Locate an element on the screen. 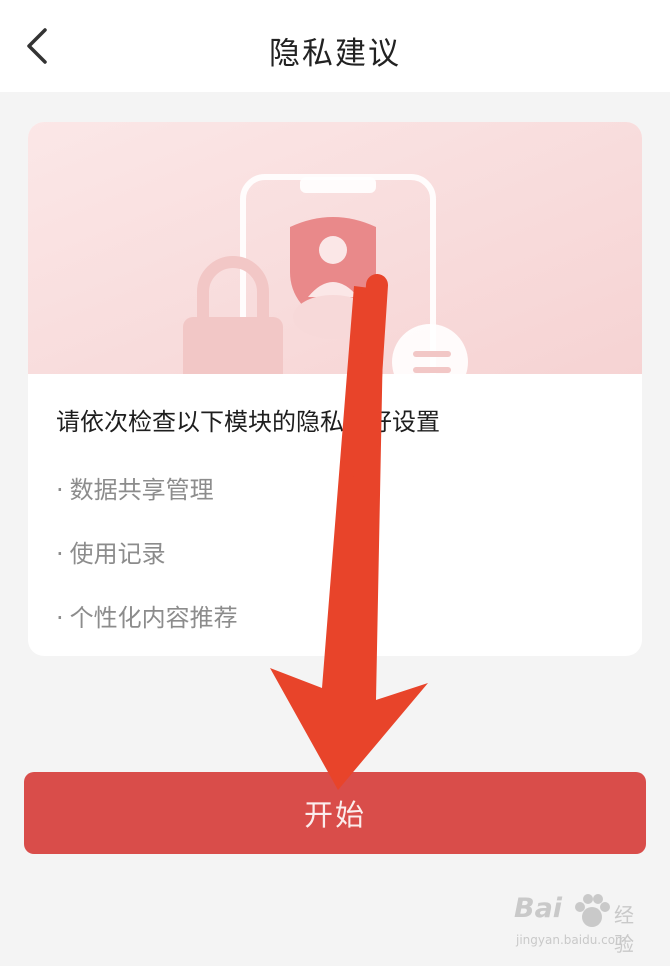 The image size is (670, 966). list-item-data-sharing: · 数据共享管理 is located at coordinates (135, 487).